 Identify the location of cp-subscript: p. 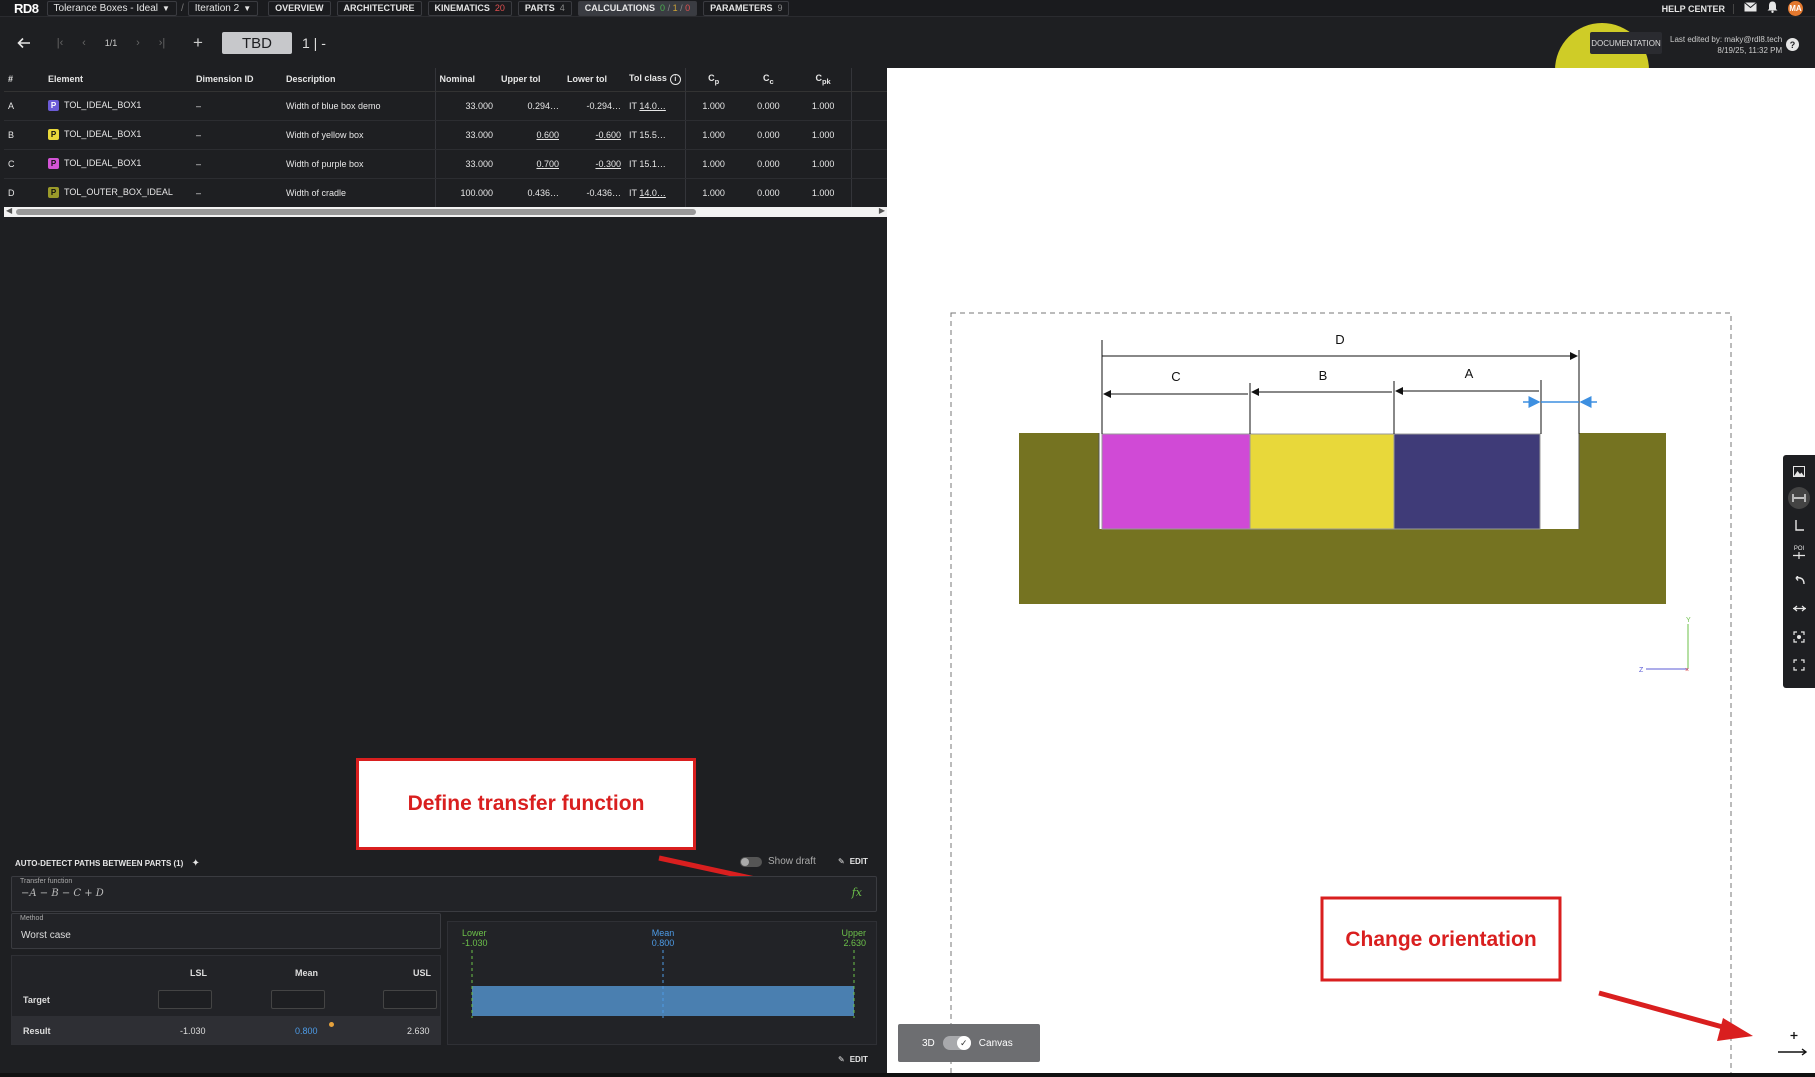
(717, 81).